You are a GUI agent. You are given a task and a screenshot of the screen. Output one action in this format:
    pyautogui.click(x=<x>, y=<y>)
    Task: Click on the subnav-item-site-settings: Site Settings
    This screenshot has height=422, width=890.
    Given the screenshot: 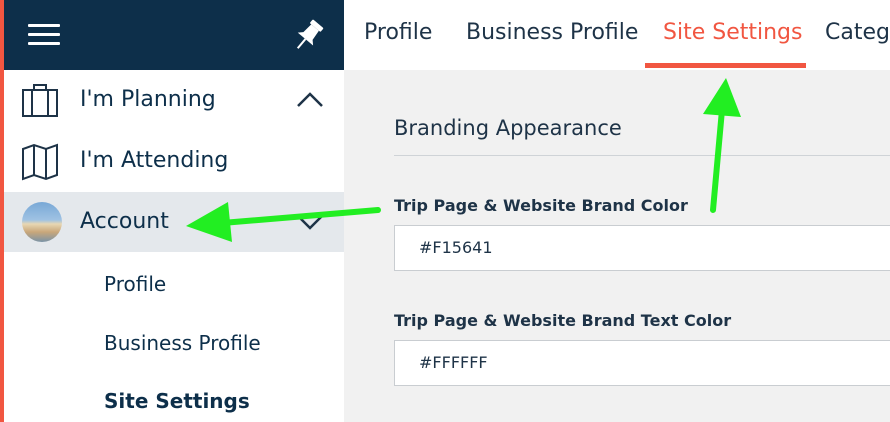 What is the action you would take?
    pyautogui.click(x=177, y=401)
    